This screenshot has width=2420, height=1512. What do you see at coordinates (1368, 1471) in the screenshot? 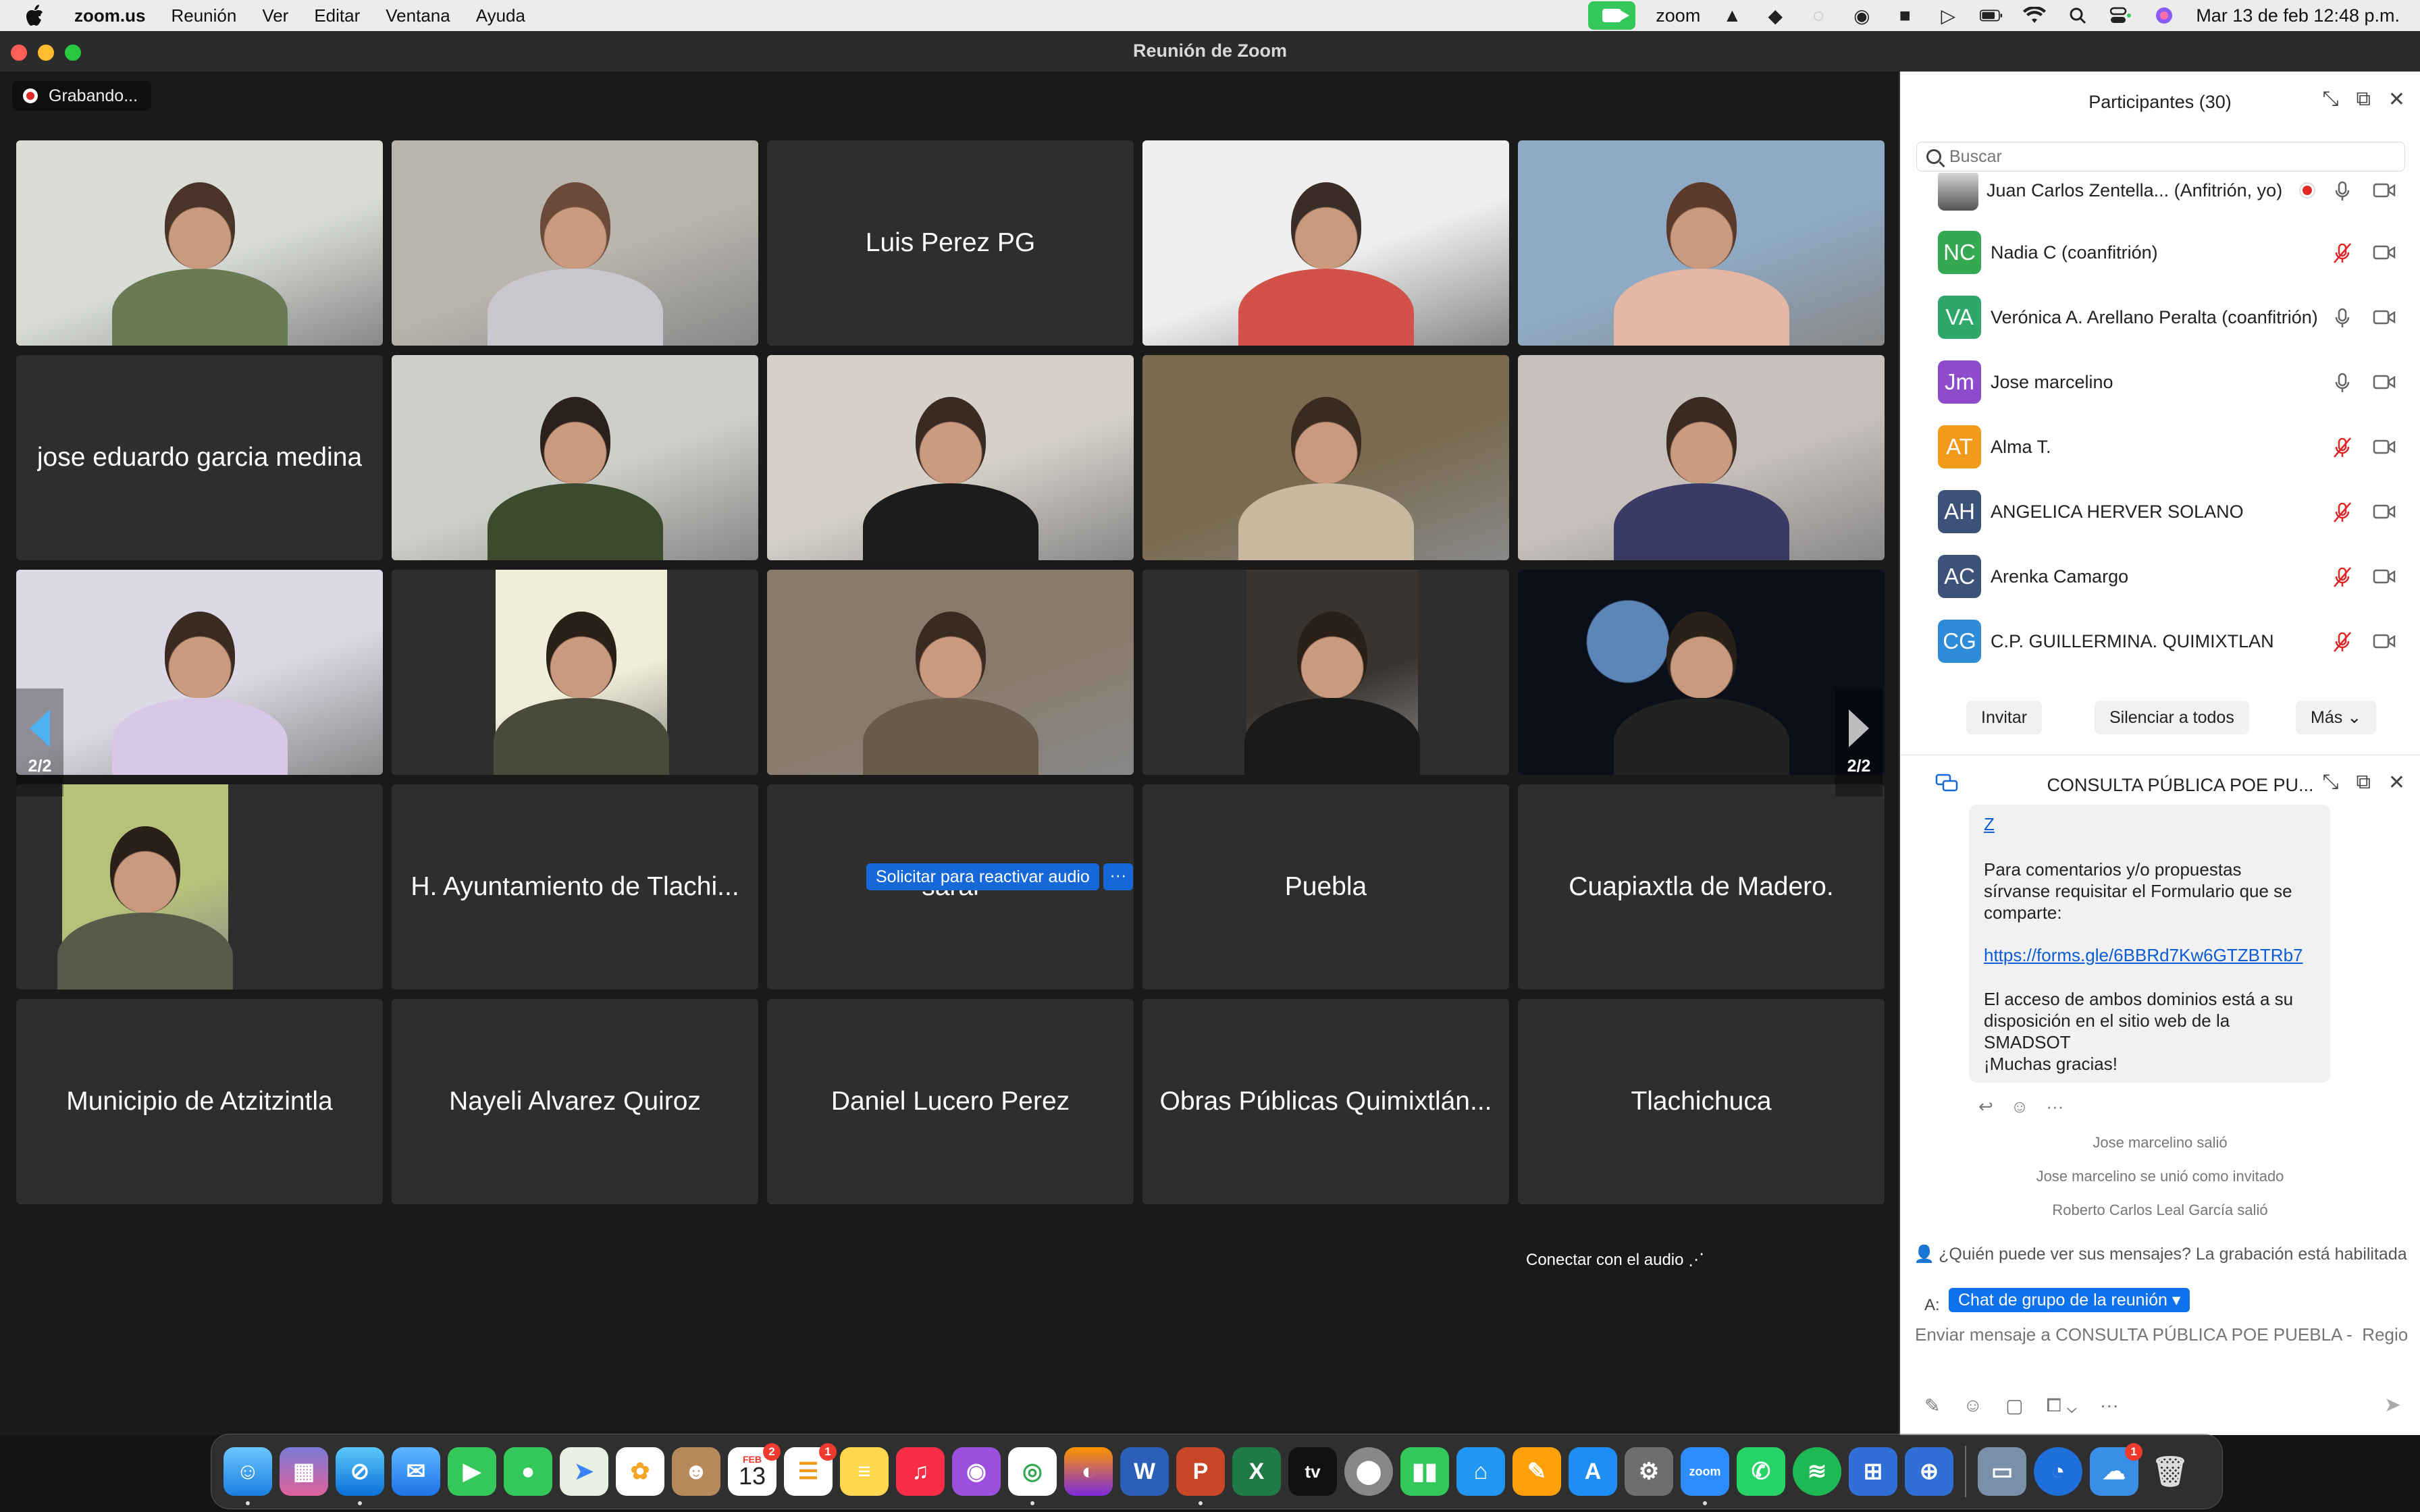
I see `final-cut-icon: ⬤` at bounding box center [1368, 1471].